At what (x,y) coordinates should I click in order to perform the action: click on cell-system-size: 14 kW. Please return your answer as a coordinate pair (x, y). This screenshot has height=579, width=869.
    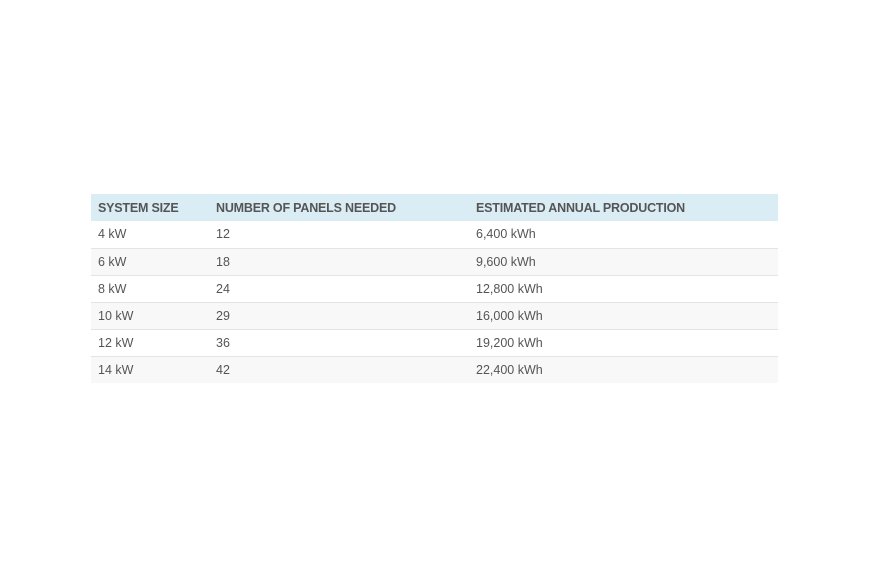
    Looking at the image, I should click on (150, 369).